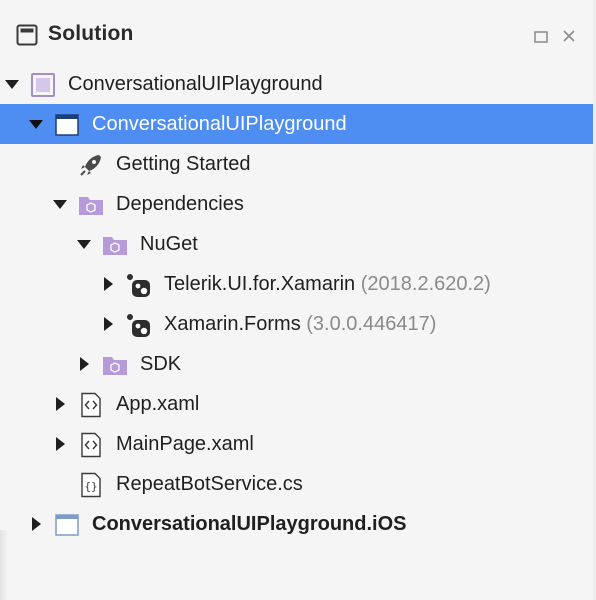 The height and width of the screenshot is (600, 596). I want to click on tree-item-xamarin-forms-package: Xamarin.Forms (3.0.0.446417), so click(296, 324).